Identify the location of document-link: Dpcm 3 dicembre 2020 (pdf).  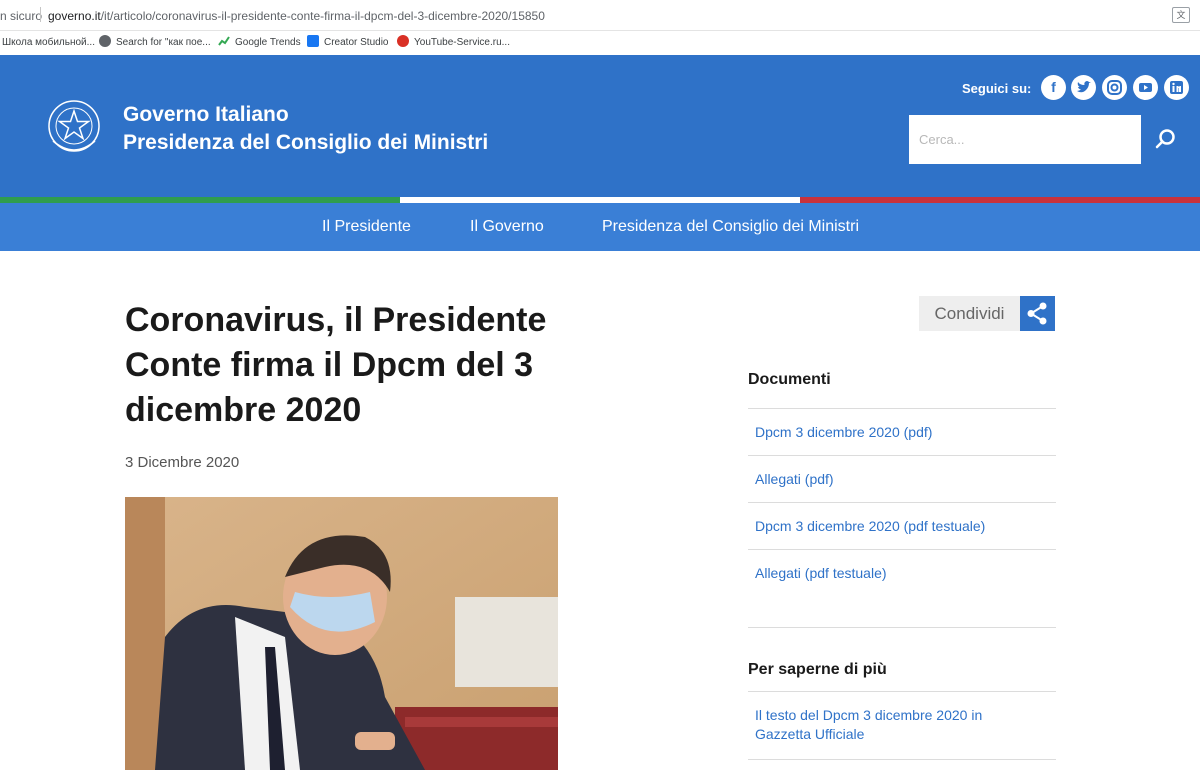
(875, 432).